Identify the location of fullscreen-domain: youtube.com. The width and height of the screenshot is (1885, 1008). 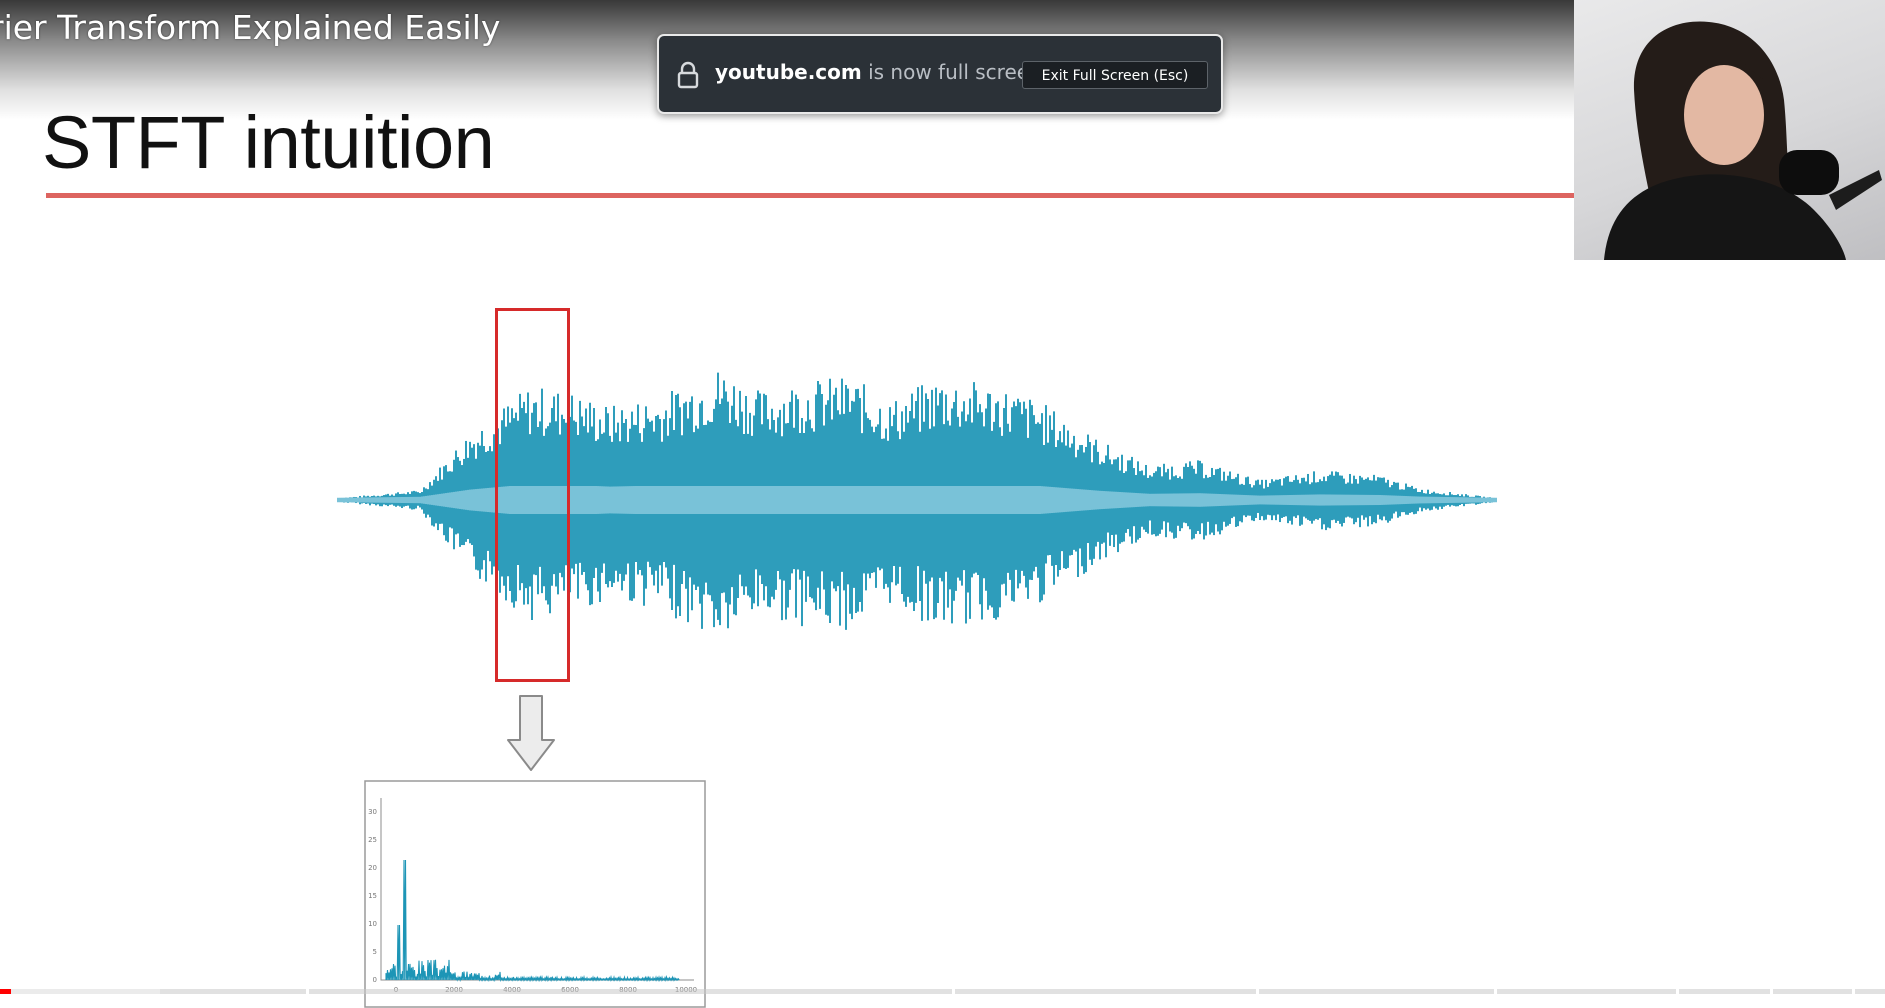
(788, 72).